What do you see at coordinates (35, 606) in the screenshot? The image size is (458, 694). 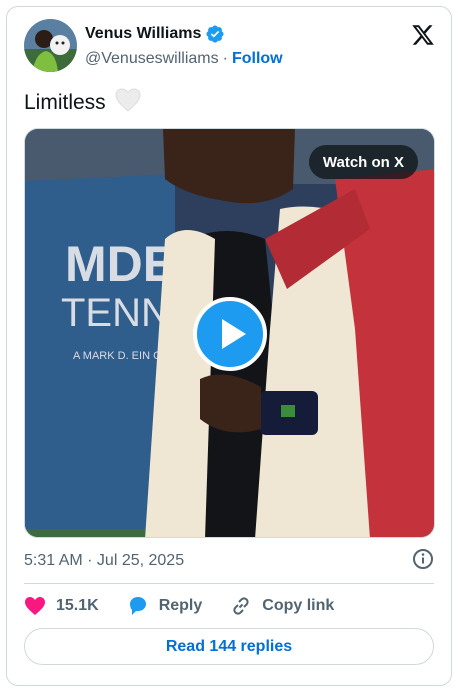 I see `heart-icon` at bounding box center [35, 606].